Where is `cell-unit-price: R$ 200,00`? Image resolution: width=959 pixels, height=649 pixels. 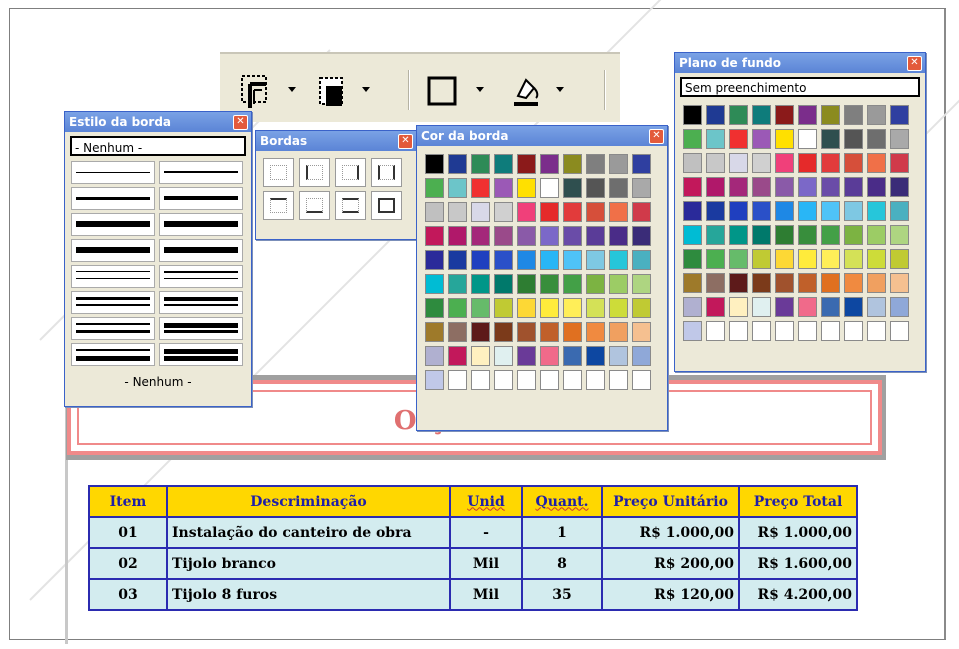 cell-unit-price: R$ 200,00 is located at coordinates (670, 563).